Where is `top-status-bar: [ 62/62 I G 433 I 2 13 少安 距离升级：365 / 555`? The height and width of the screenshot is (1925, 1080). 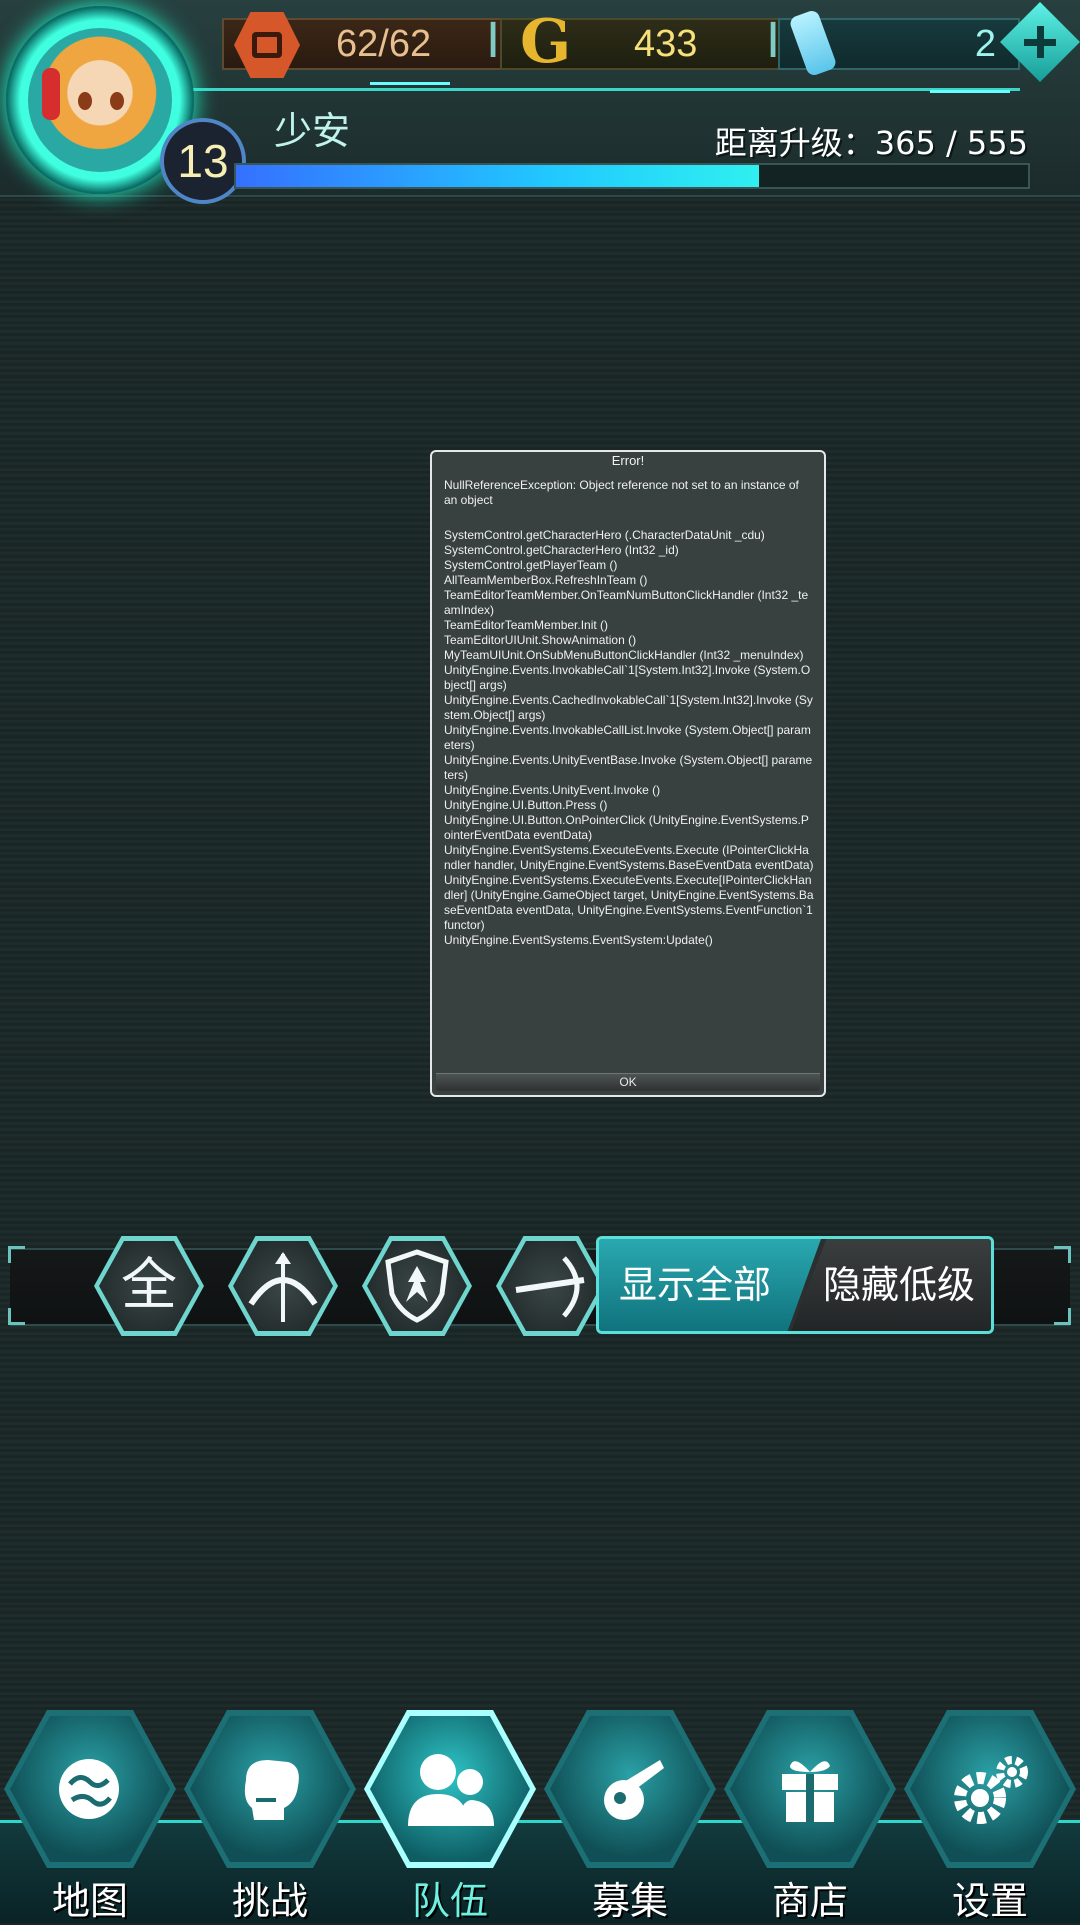 top-status-bar: [ 62/62 I G 433 I 2 13 少安 距离升级：365 / 555 is located at coordinates (540, 102).